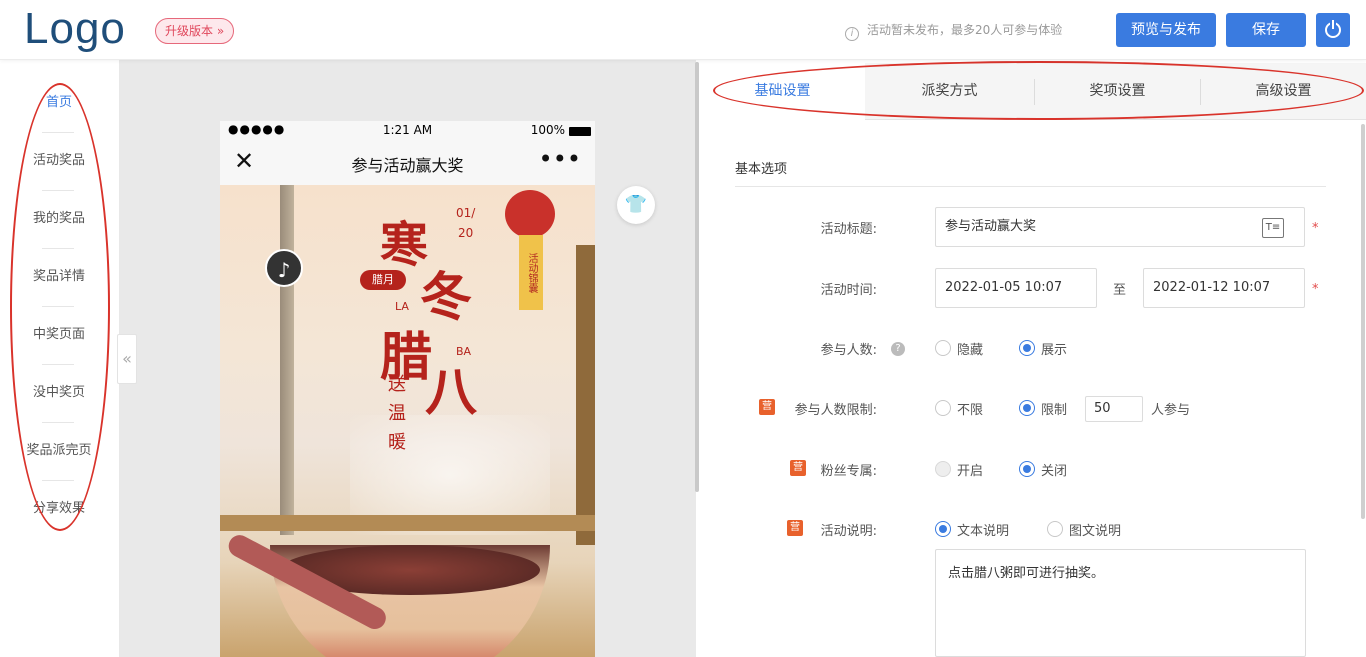 The image size is (1366, 657). I want to click on preview-scrollbar, so click(697, 277).